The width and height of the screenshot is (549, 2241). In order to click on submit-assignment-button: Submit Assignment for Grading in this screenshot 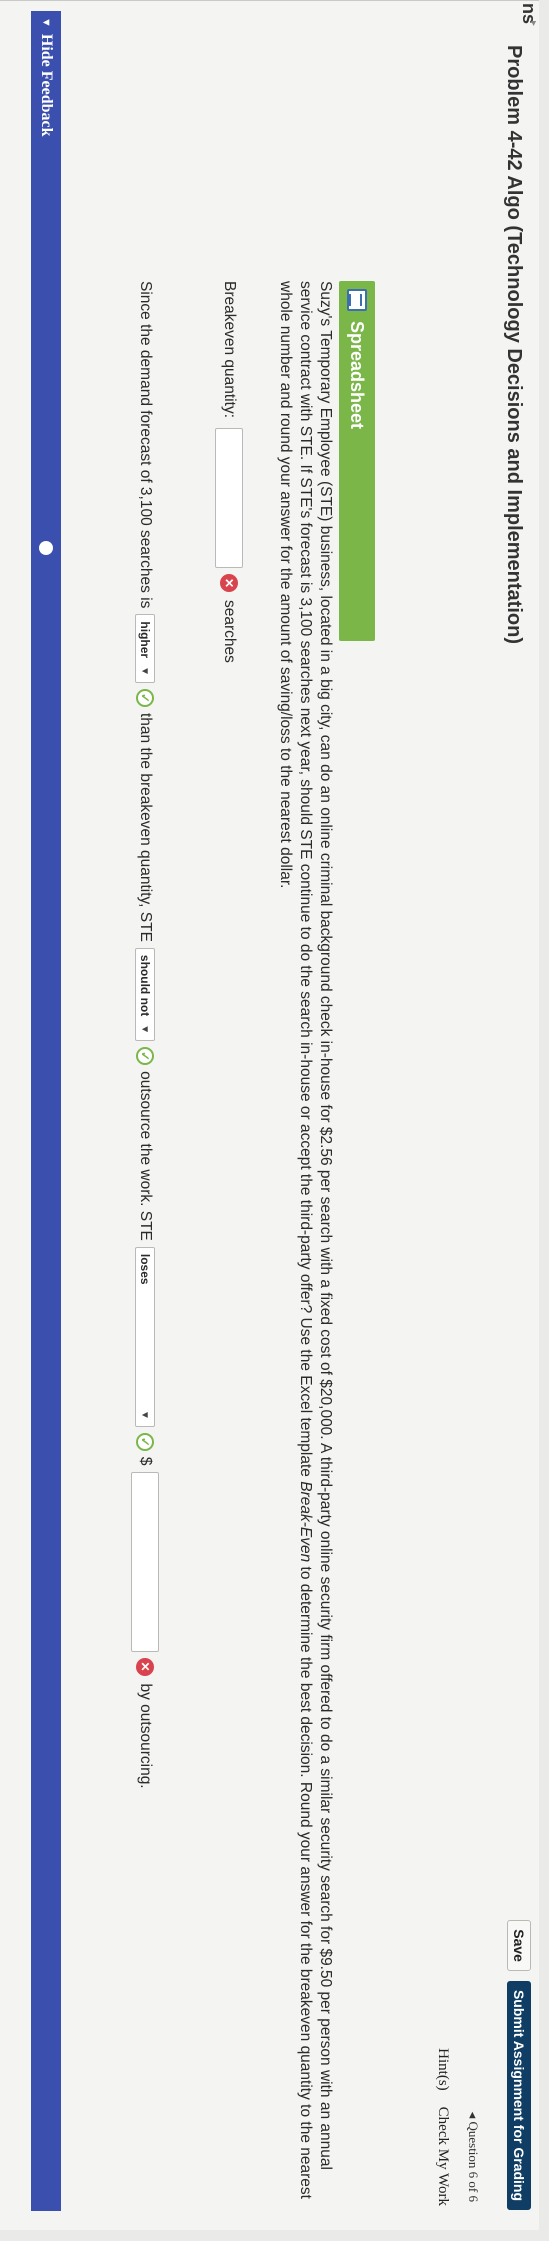, I will do `click(519, 2095)`.